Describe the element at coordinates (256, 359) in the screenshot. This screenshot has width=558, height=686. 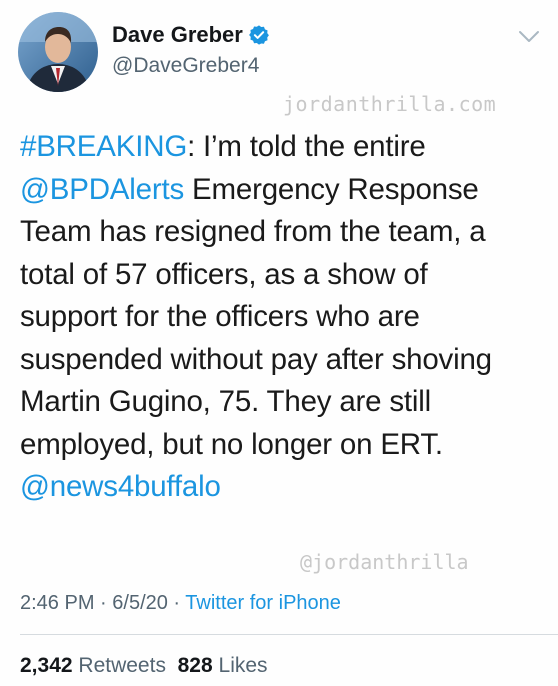
I see `tweet-line: suspended without pay after shoving` at that location.